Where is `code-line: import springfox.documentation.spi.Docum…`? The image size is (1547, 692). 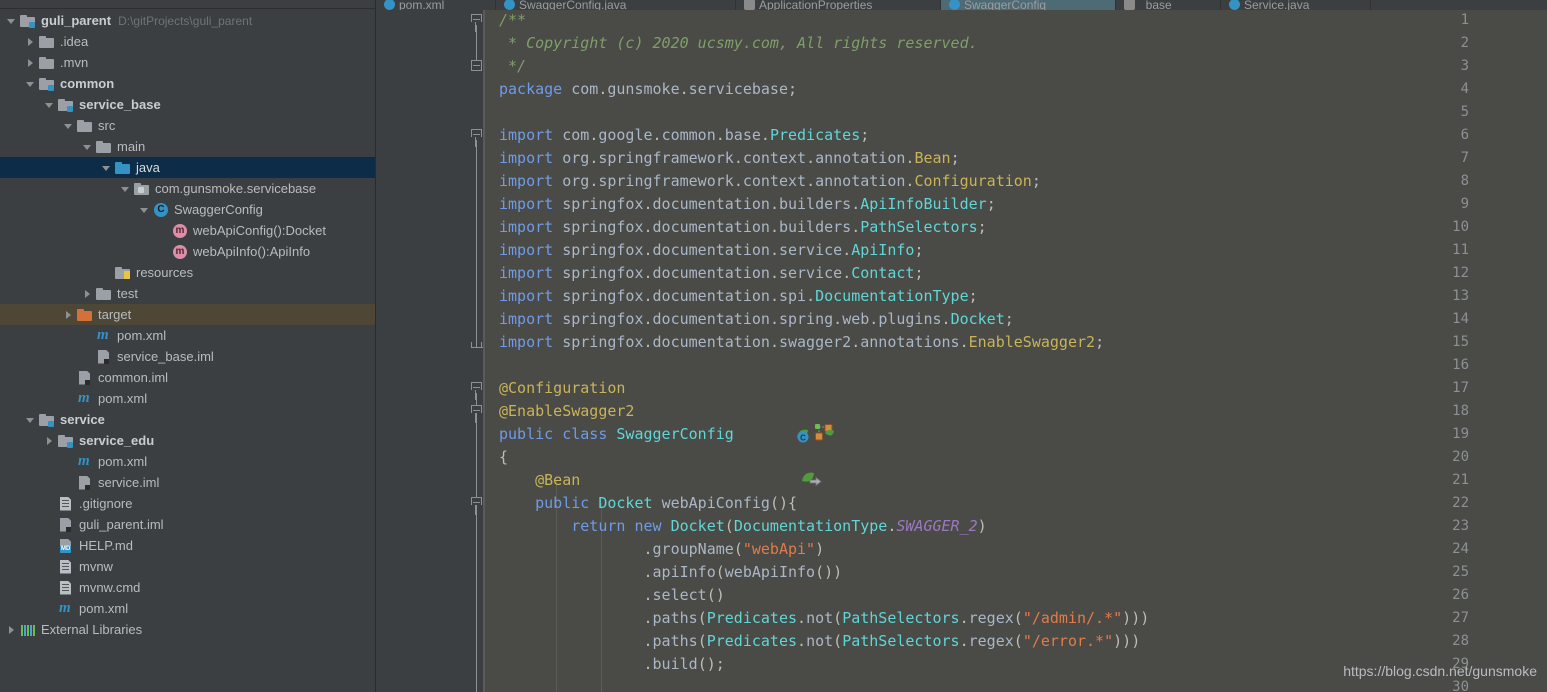
code-line: import springfox.documentation.spi.Docum… is located at coordinates (1015, 296).